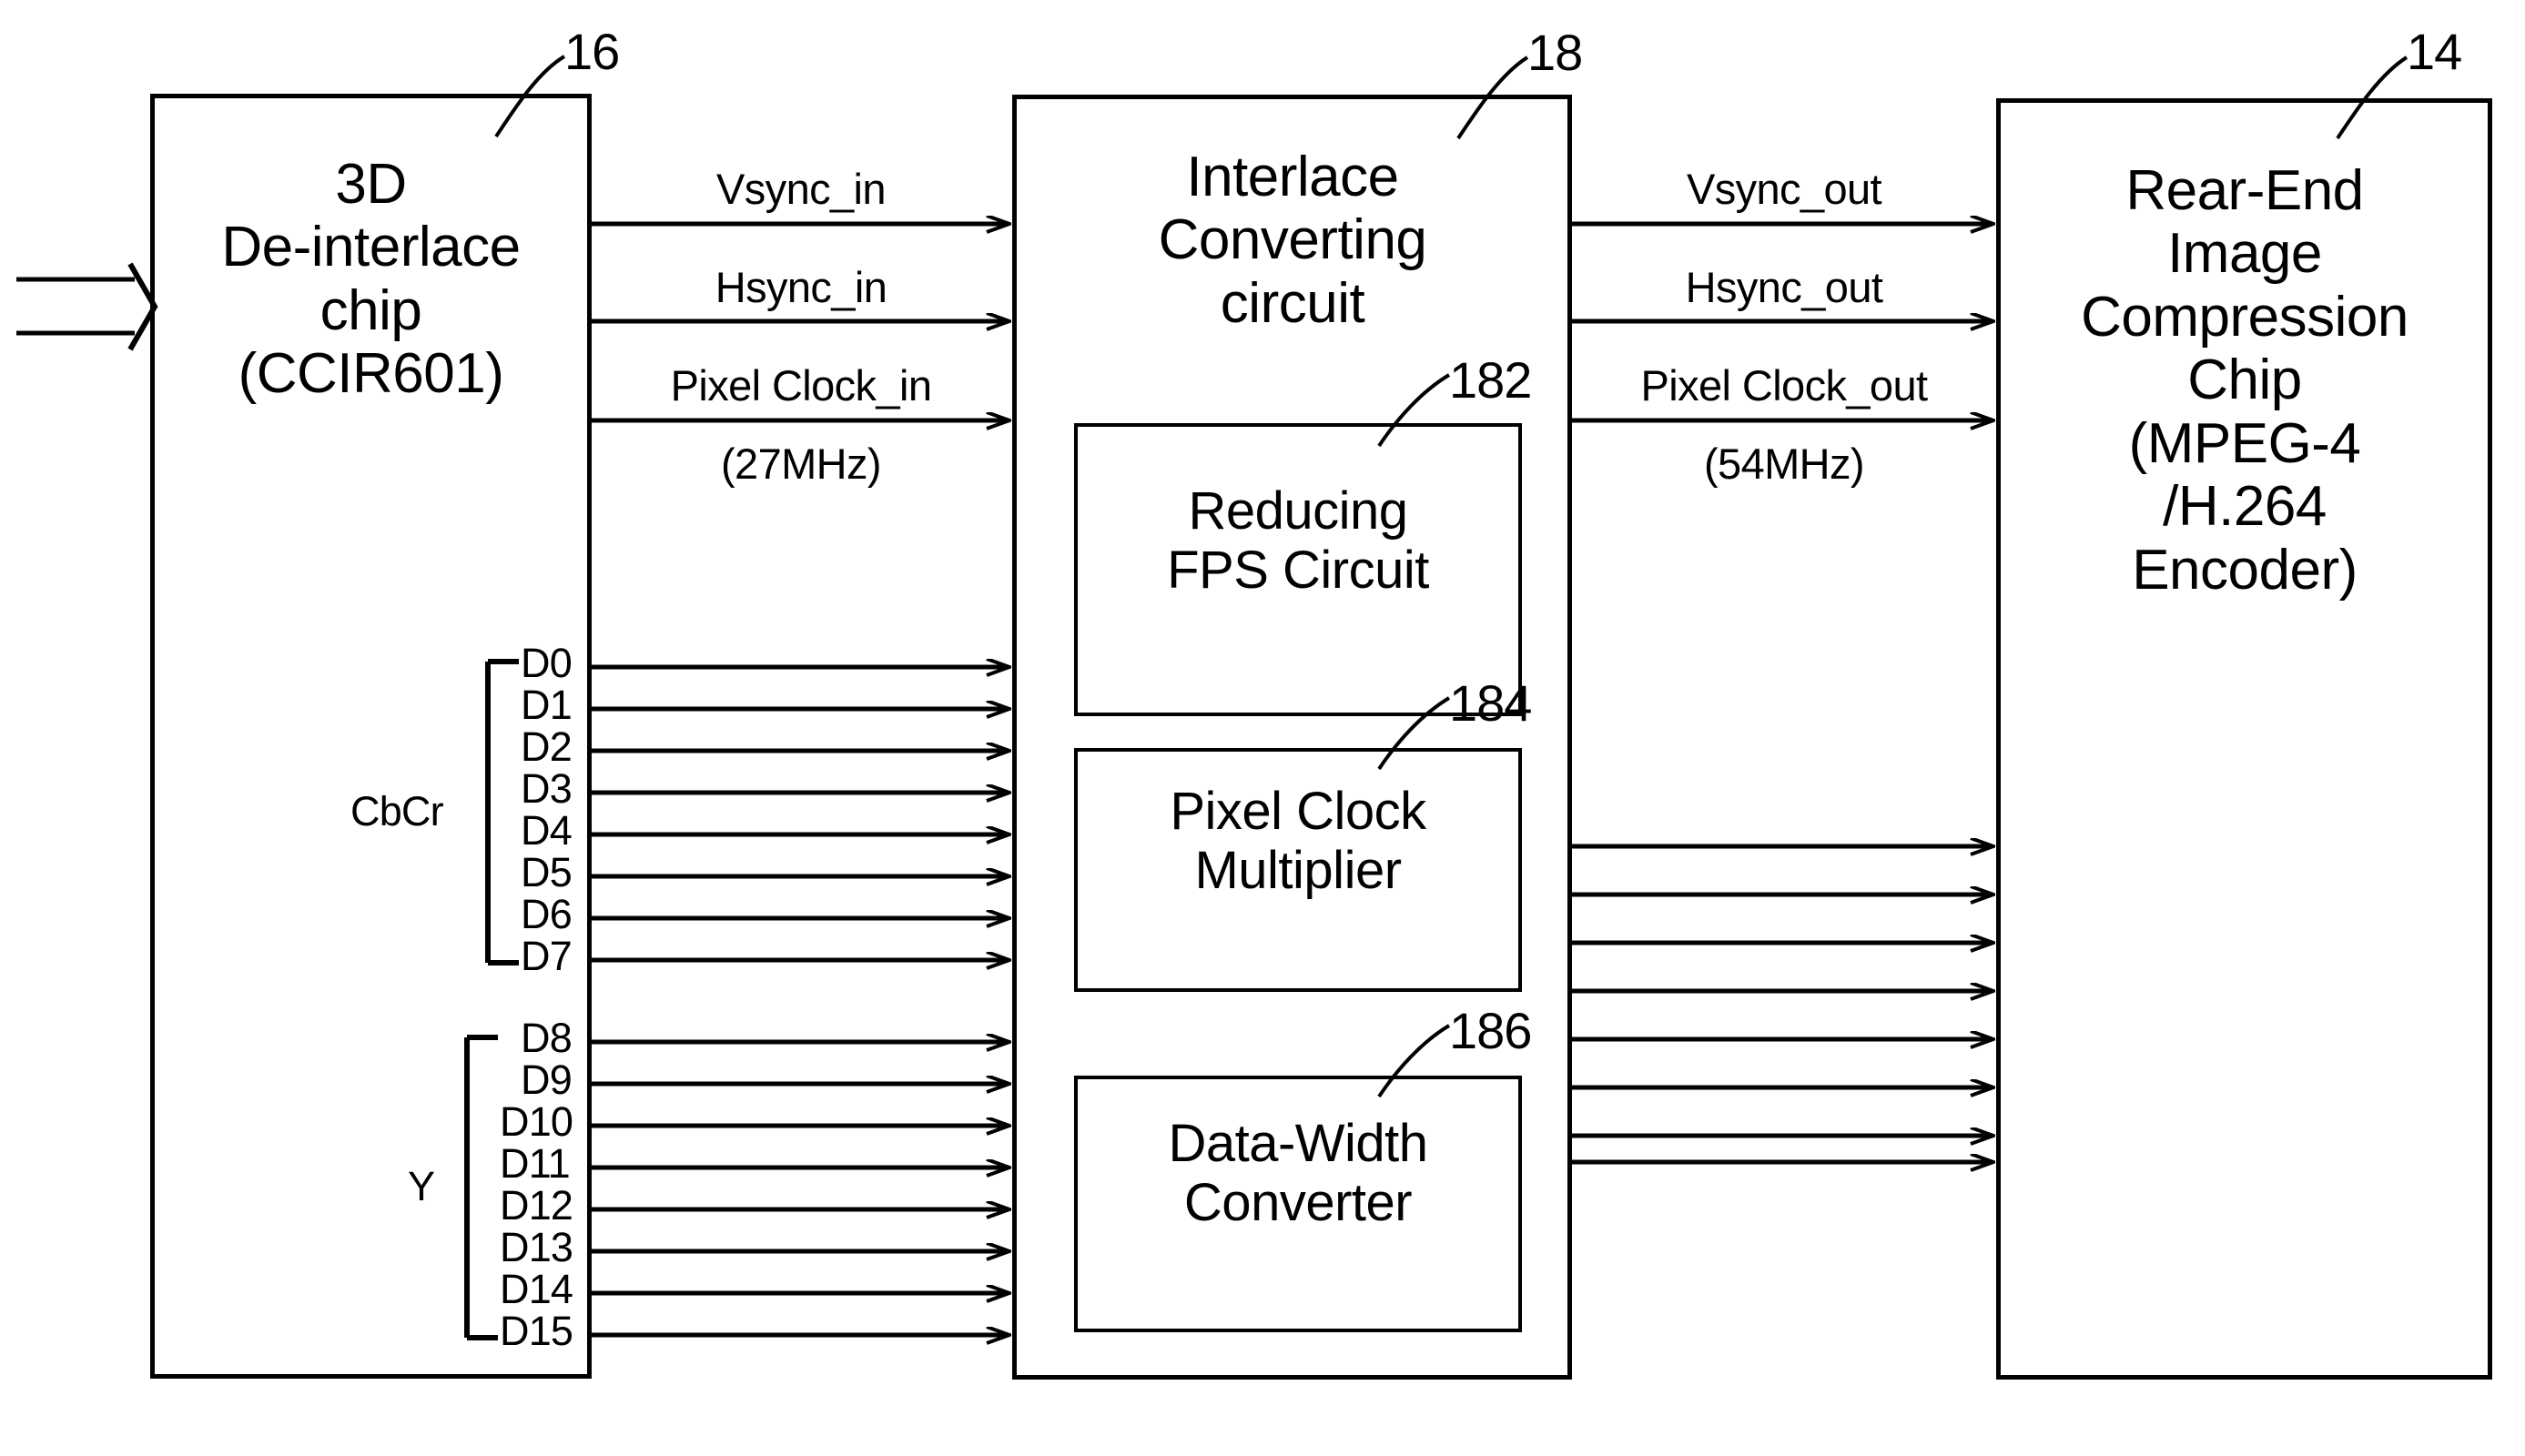 Image resolution: width=2525 pixels, height=1456 pixels. I want to click on rear-end-line-5: (MPEG-4, so click(2244, 443).